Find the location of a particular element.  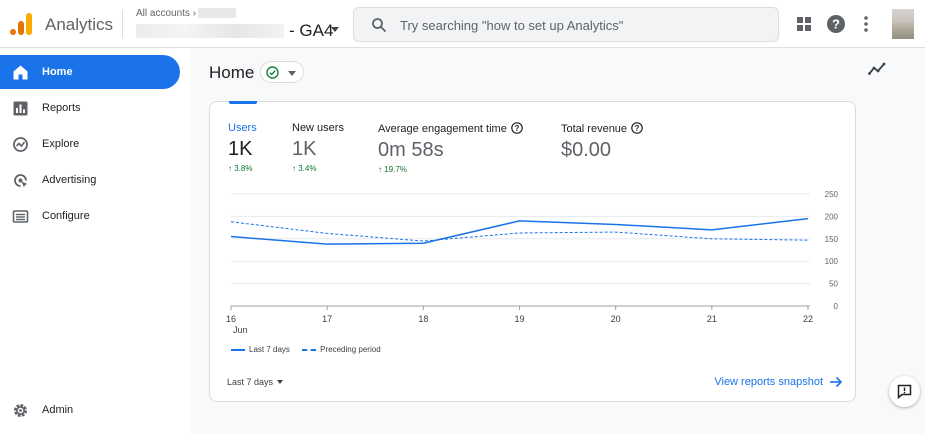

x-tick-label: 18 is located at coordinates (423, 319).